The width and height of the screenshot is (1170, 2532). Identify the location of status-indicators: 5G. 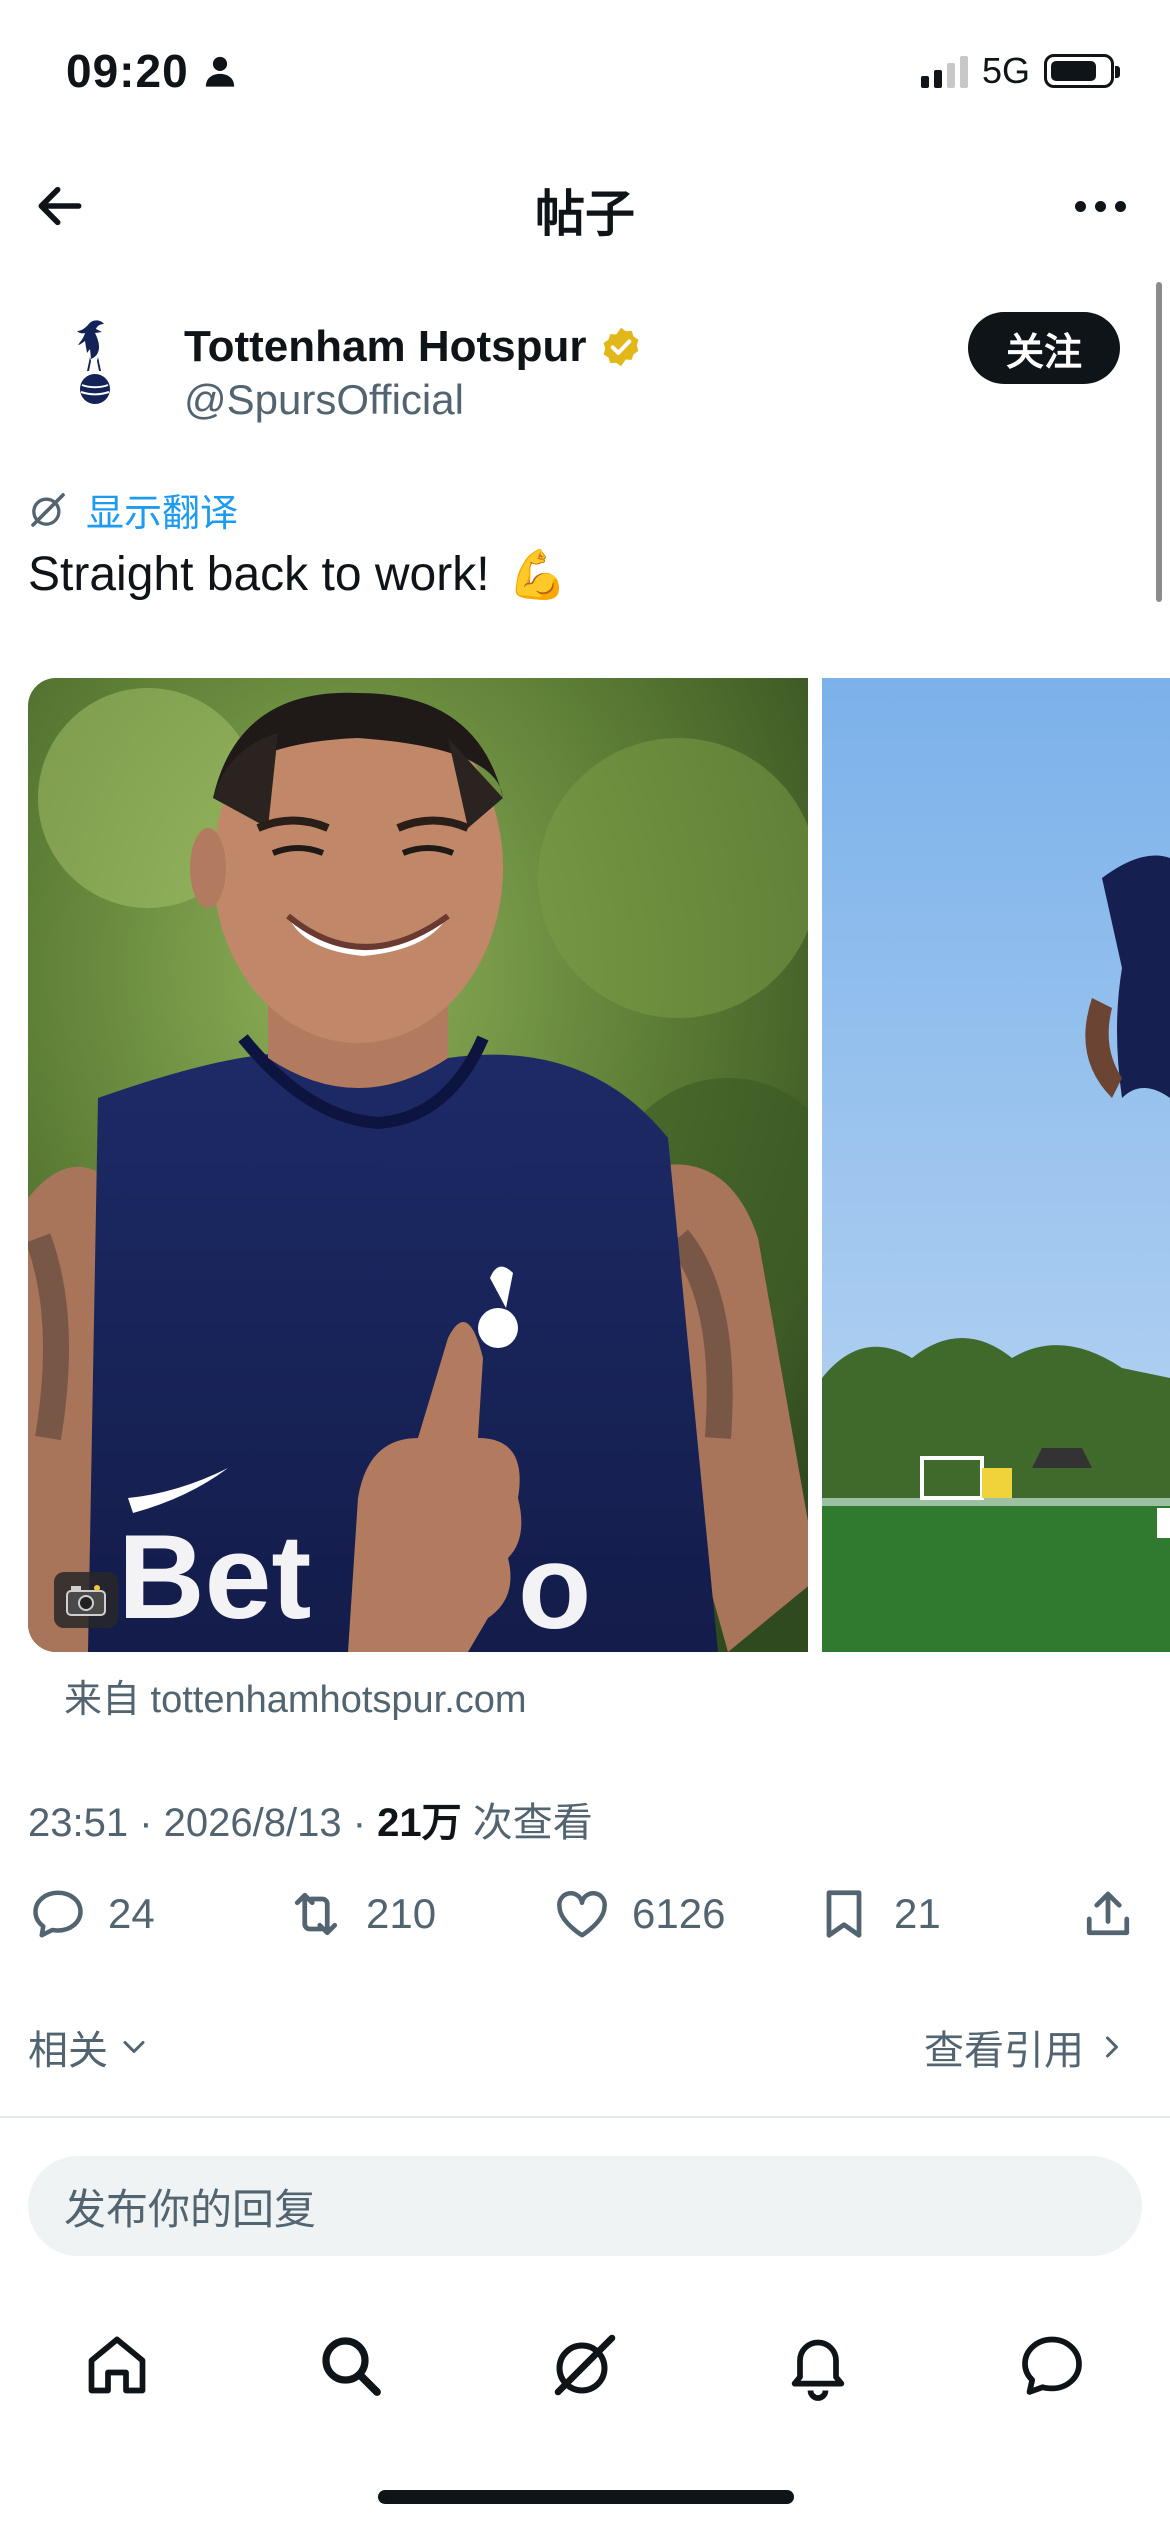
(1020, 71).